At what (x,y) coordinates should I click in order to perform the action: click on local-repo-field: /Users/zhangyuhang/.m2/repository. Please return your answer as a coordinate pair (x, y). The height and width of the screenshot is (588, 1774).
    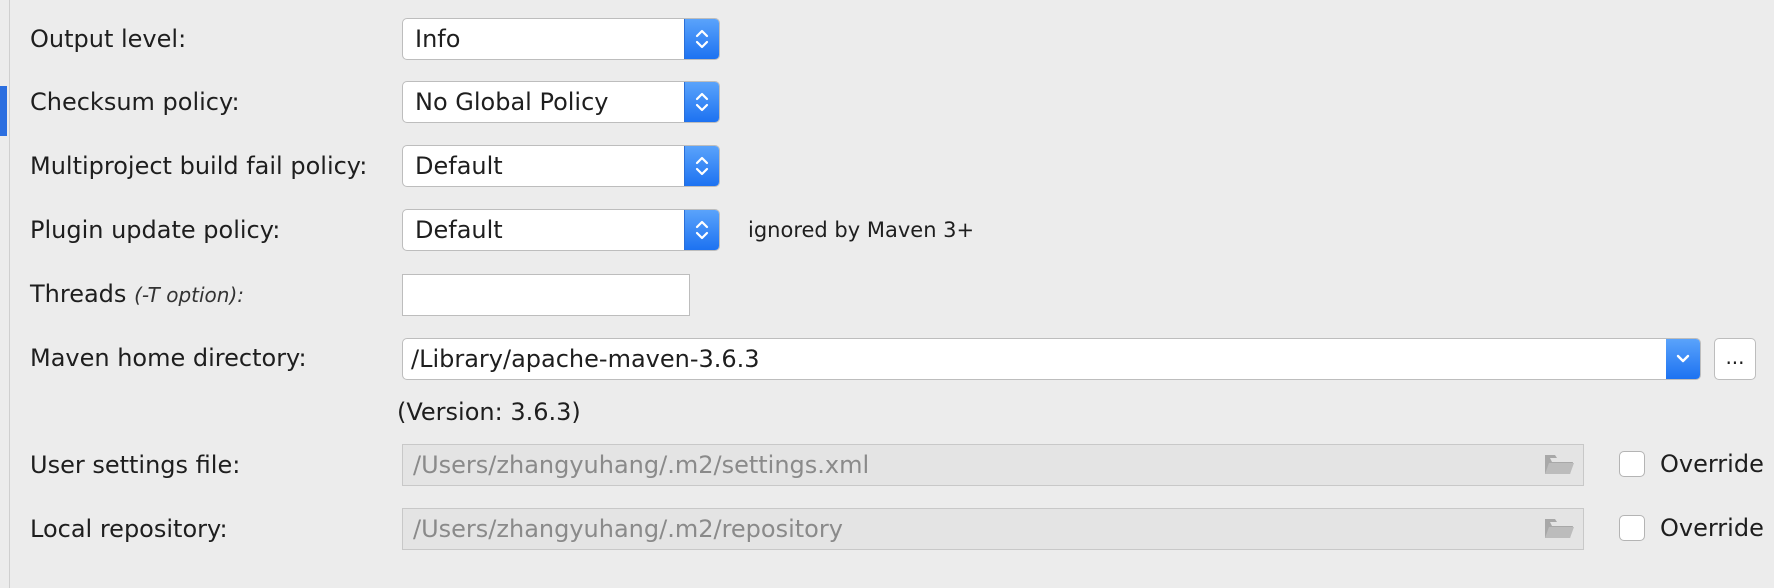
    Looking at the image, I should click on (993, 529).